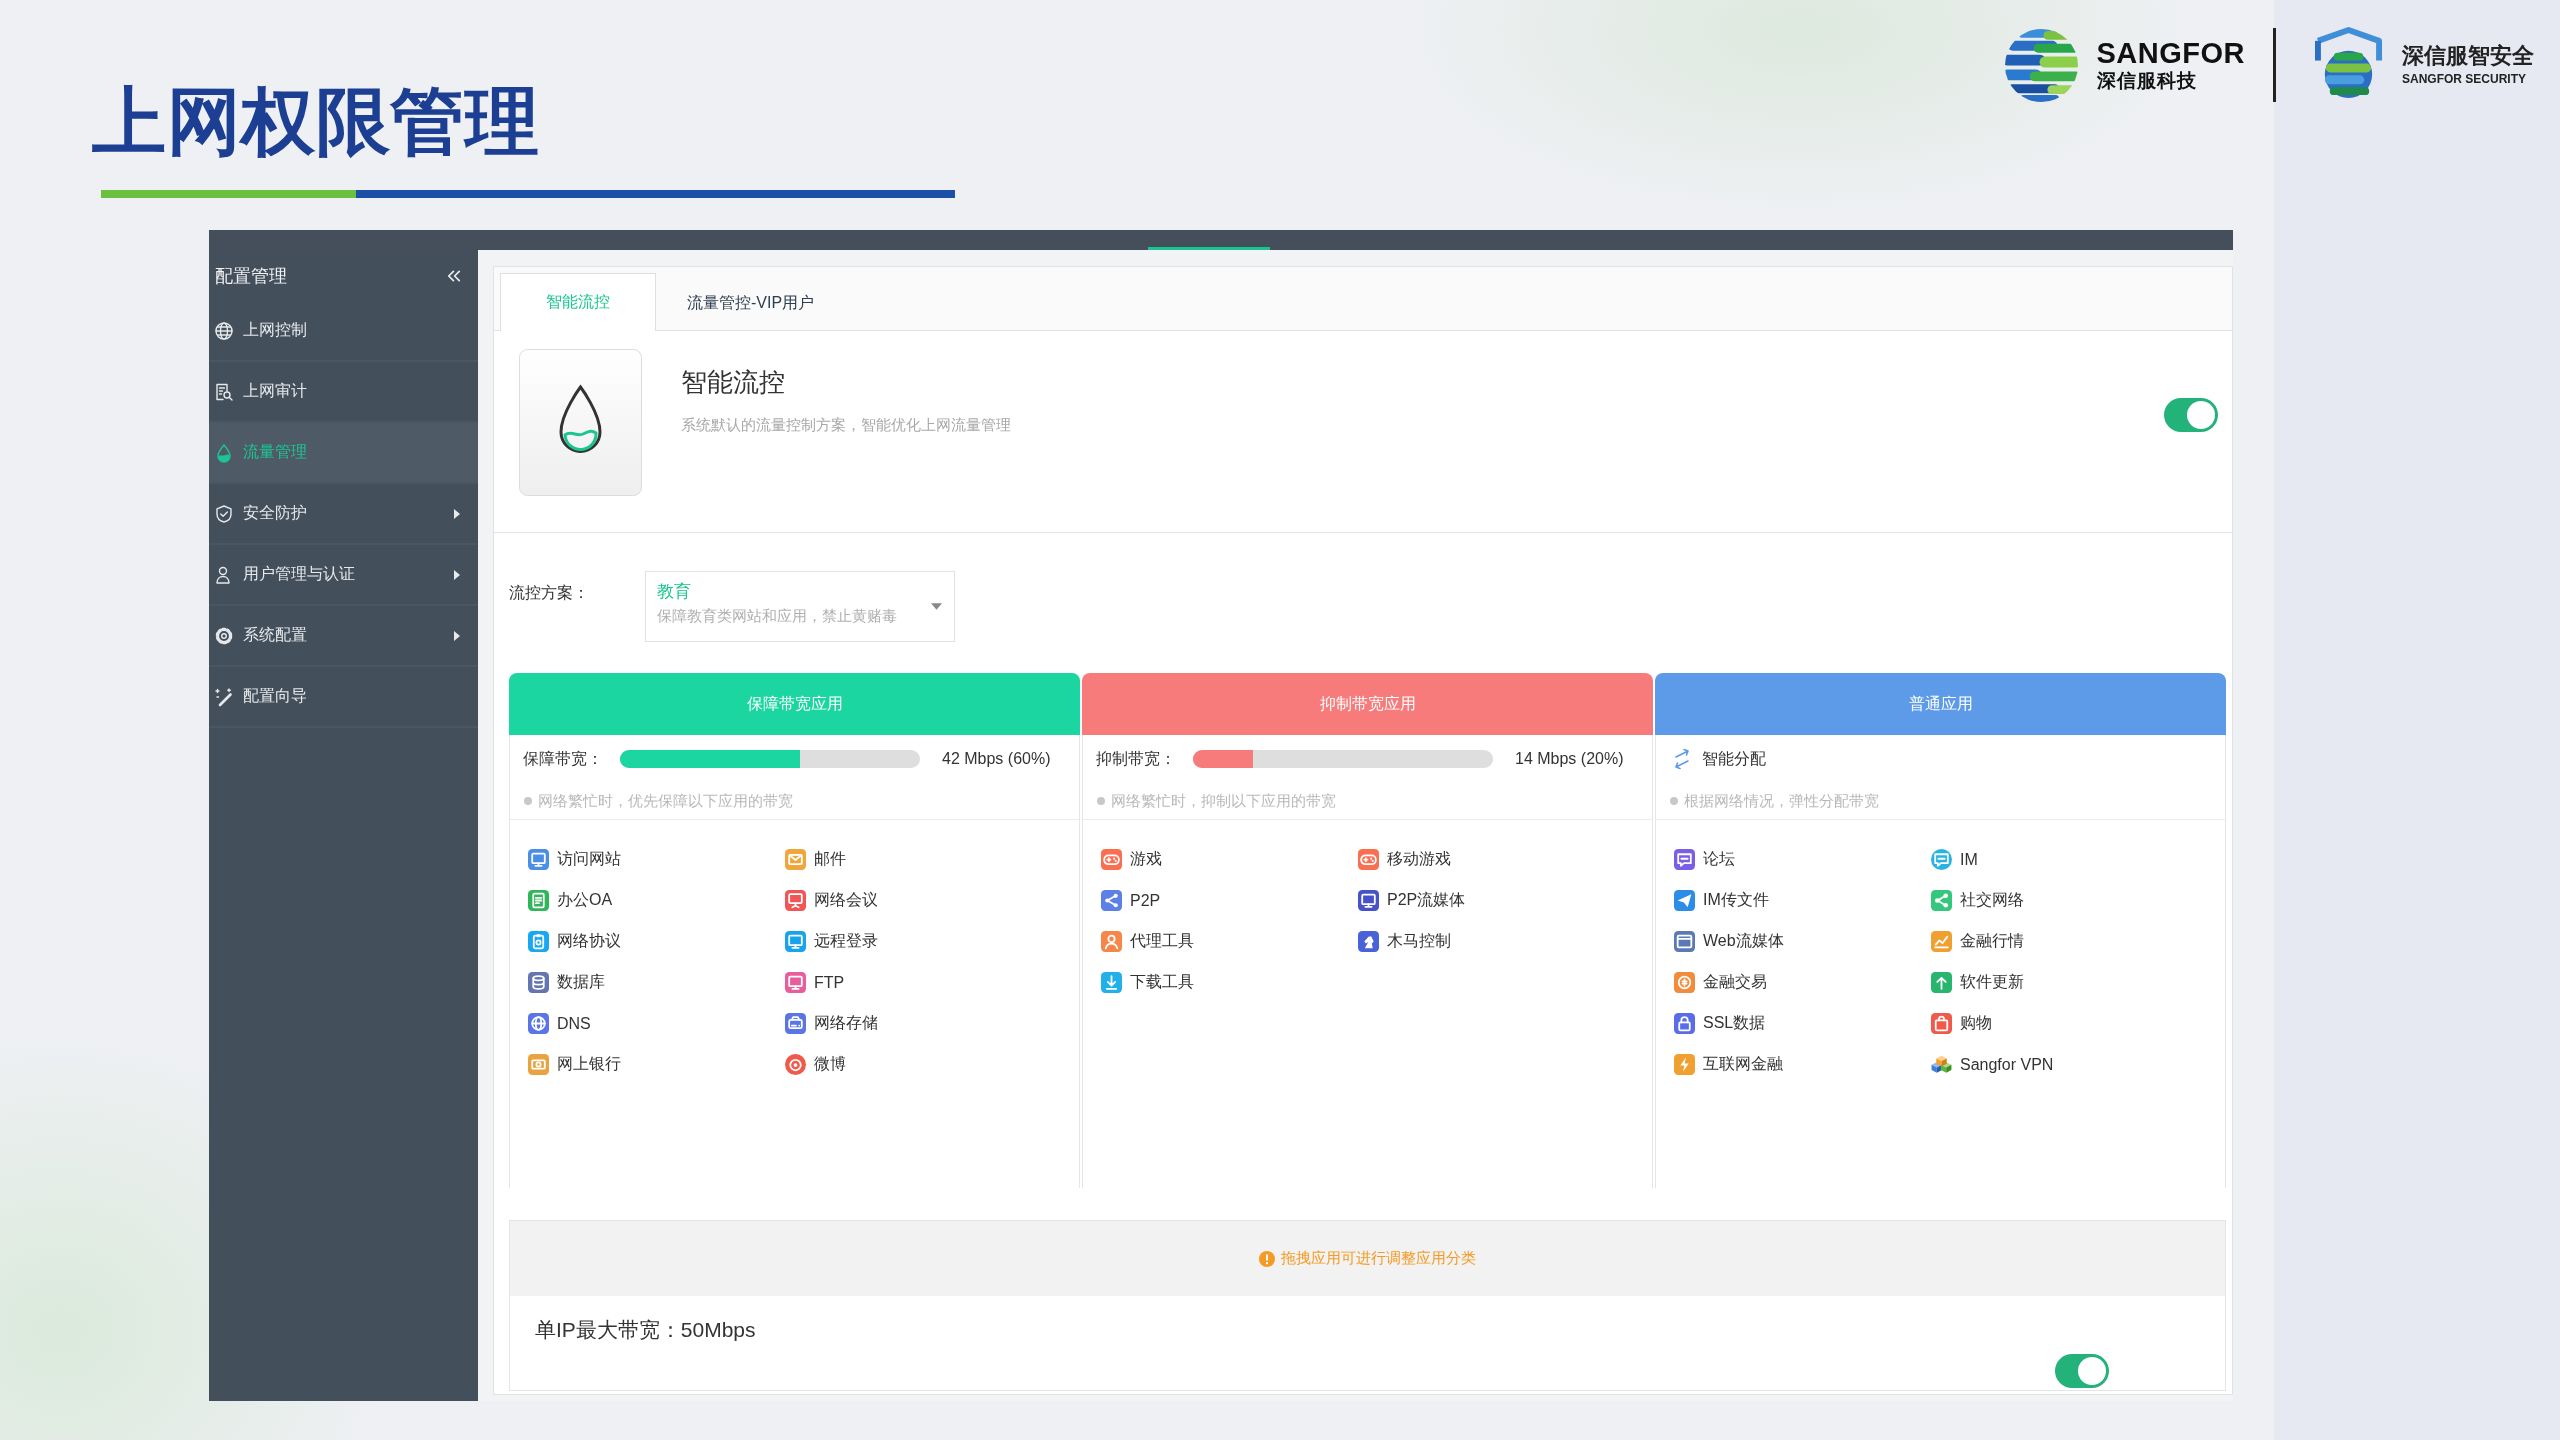  What do you see at coordinates (733, 382) in the screenshot?
I see `feature-title: 智能流控` at bounding box center [733, 382].